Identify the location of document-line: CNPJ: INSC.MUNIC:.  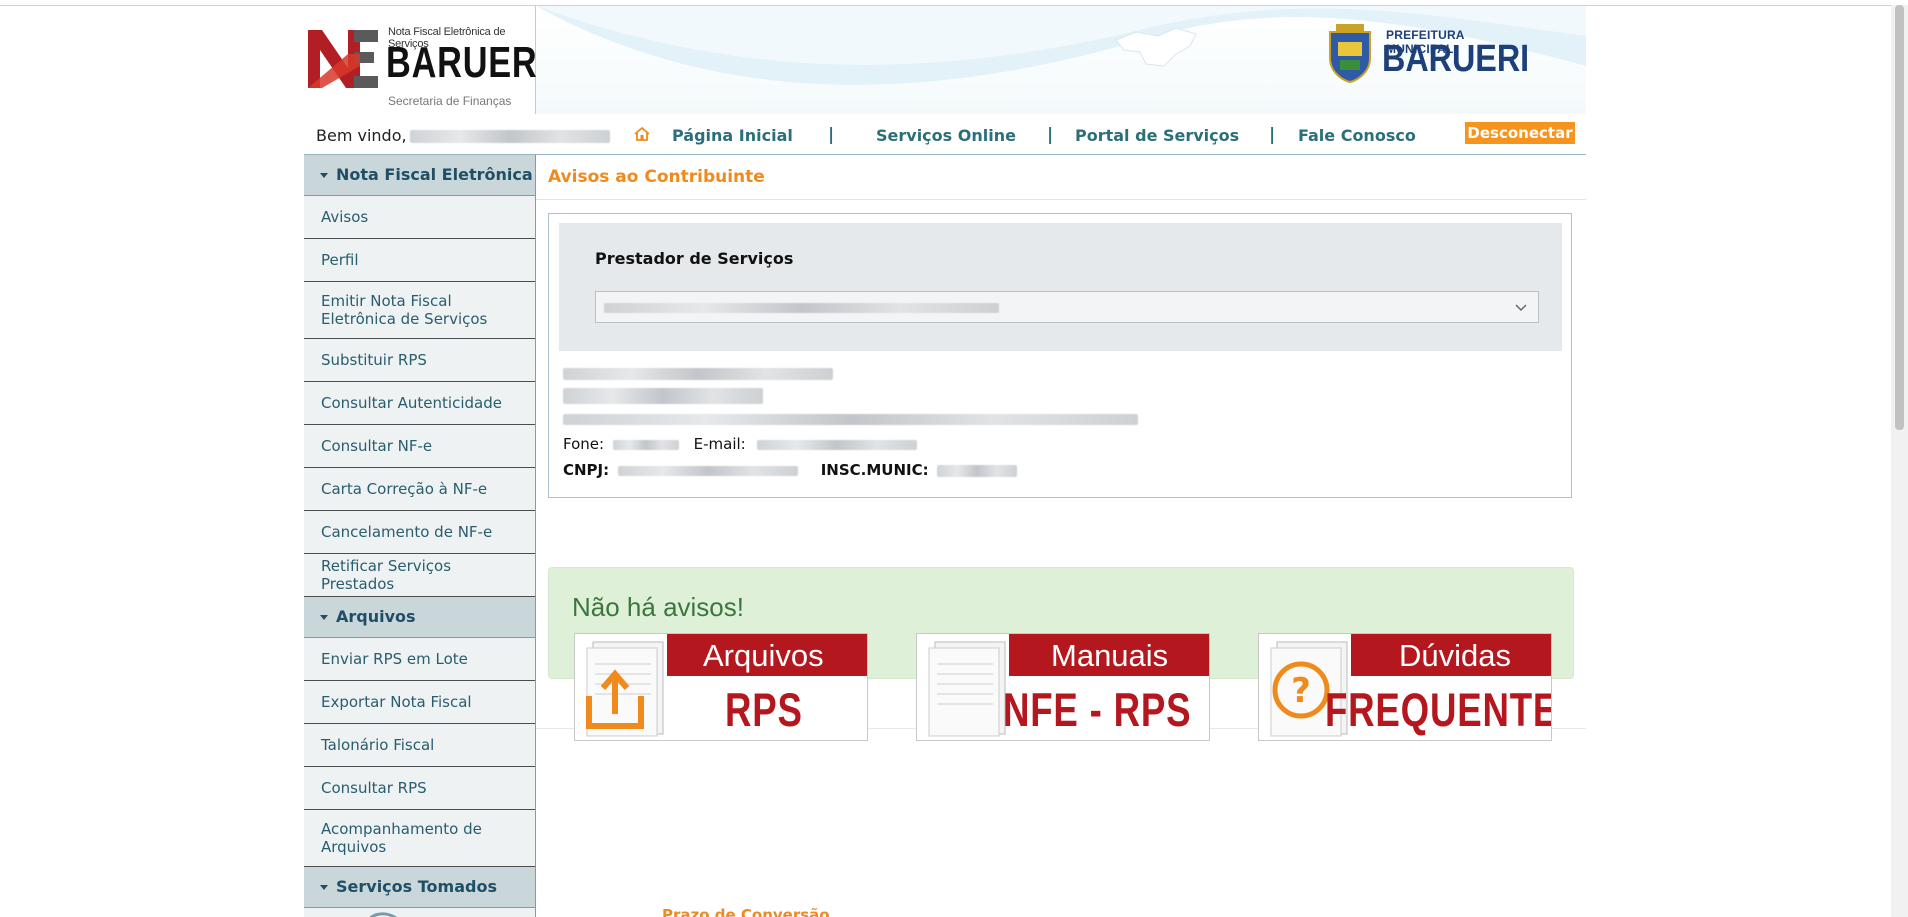
(790, 470).